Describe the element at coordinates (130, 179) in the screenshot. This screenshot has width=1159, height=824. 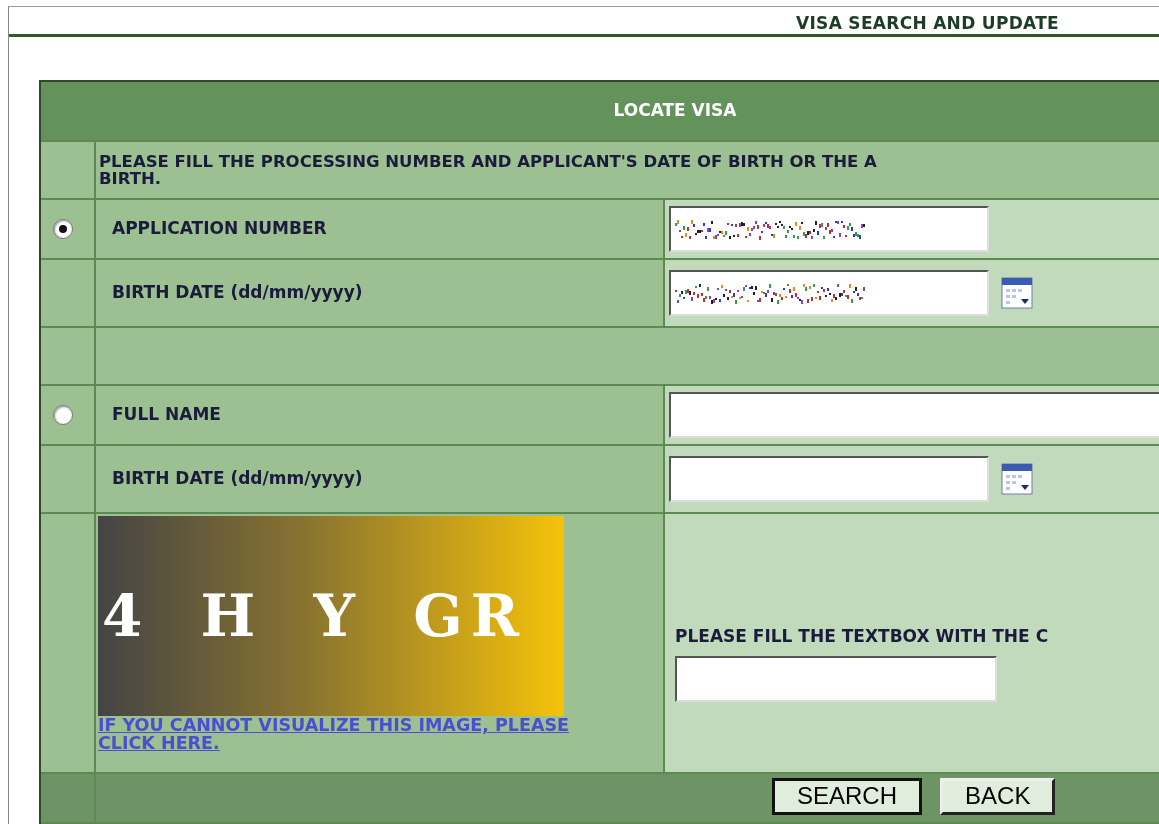
I see `instruction-text: BIRTH.` at that location.